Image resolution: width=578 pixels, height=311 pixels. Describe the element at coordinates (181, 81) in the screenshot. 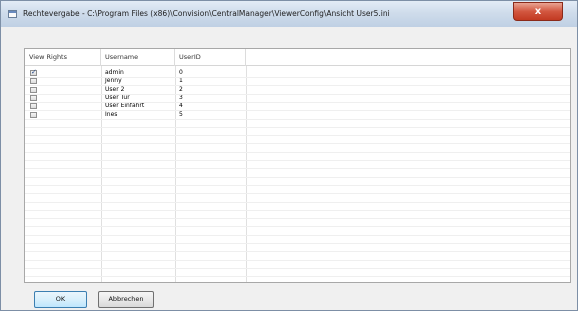

I see `userid-cell: 1` at that location.